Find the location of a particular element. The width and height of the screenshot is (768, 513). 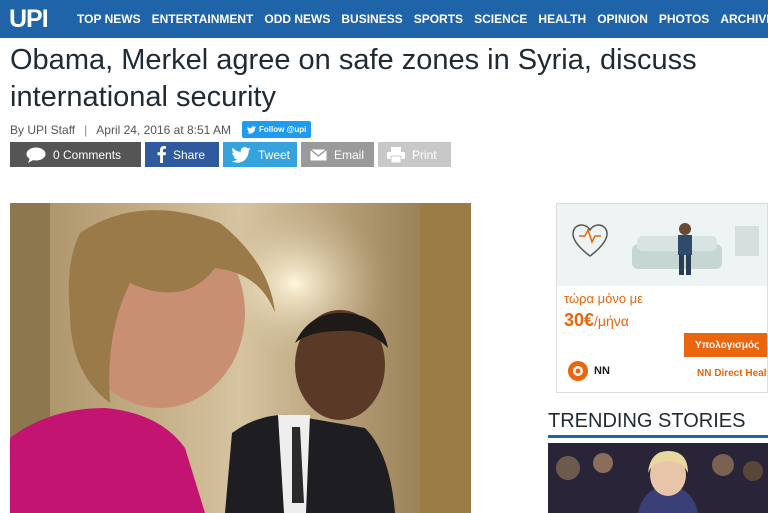

tweet-button: Tweet is located at coordinates (260, 154).